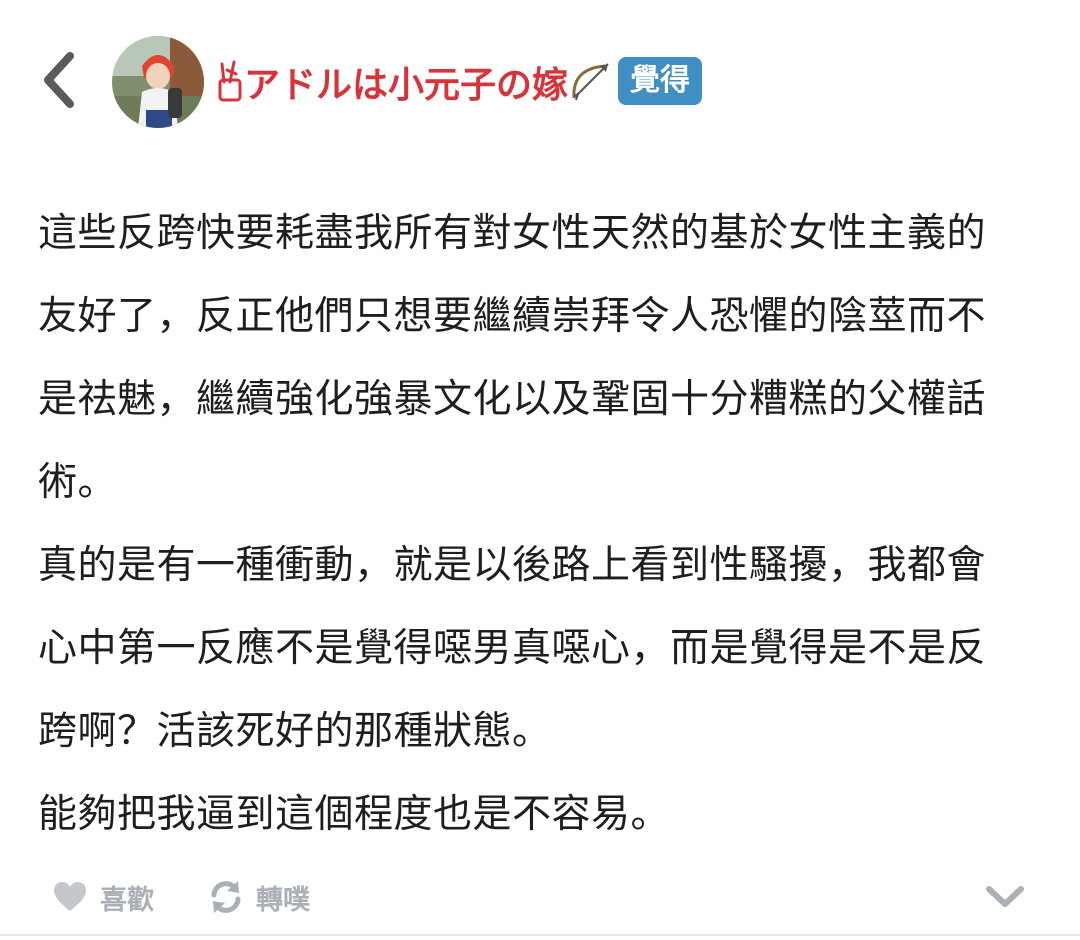  I want to click on avatar-image, so click(158, 82).